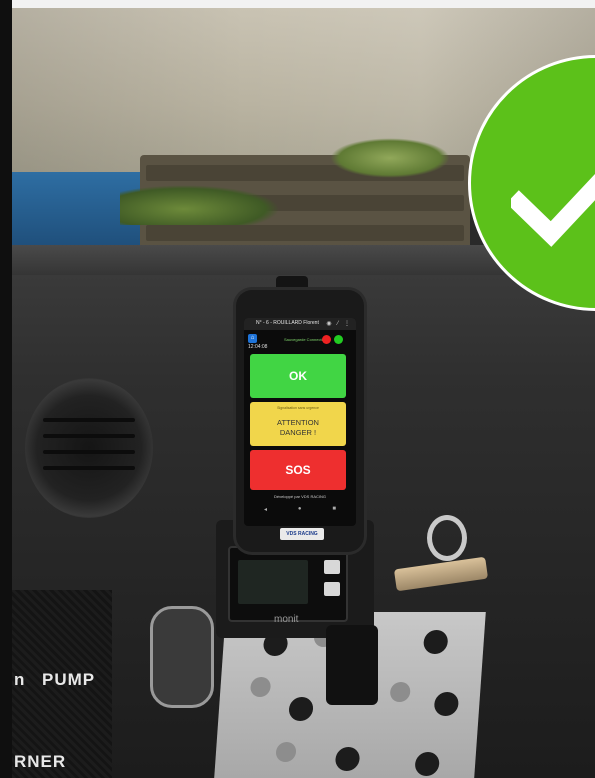 The width and height of the screenshot is (595, 778). Describe the element at coordinates (441, 574) in the screenshot. I see `clip-body` at that location.